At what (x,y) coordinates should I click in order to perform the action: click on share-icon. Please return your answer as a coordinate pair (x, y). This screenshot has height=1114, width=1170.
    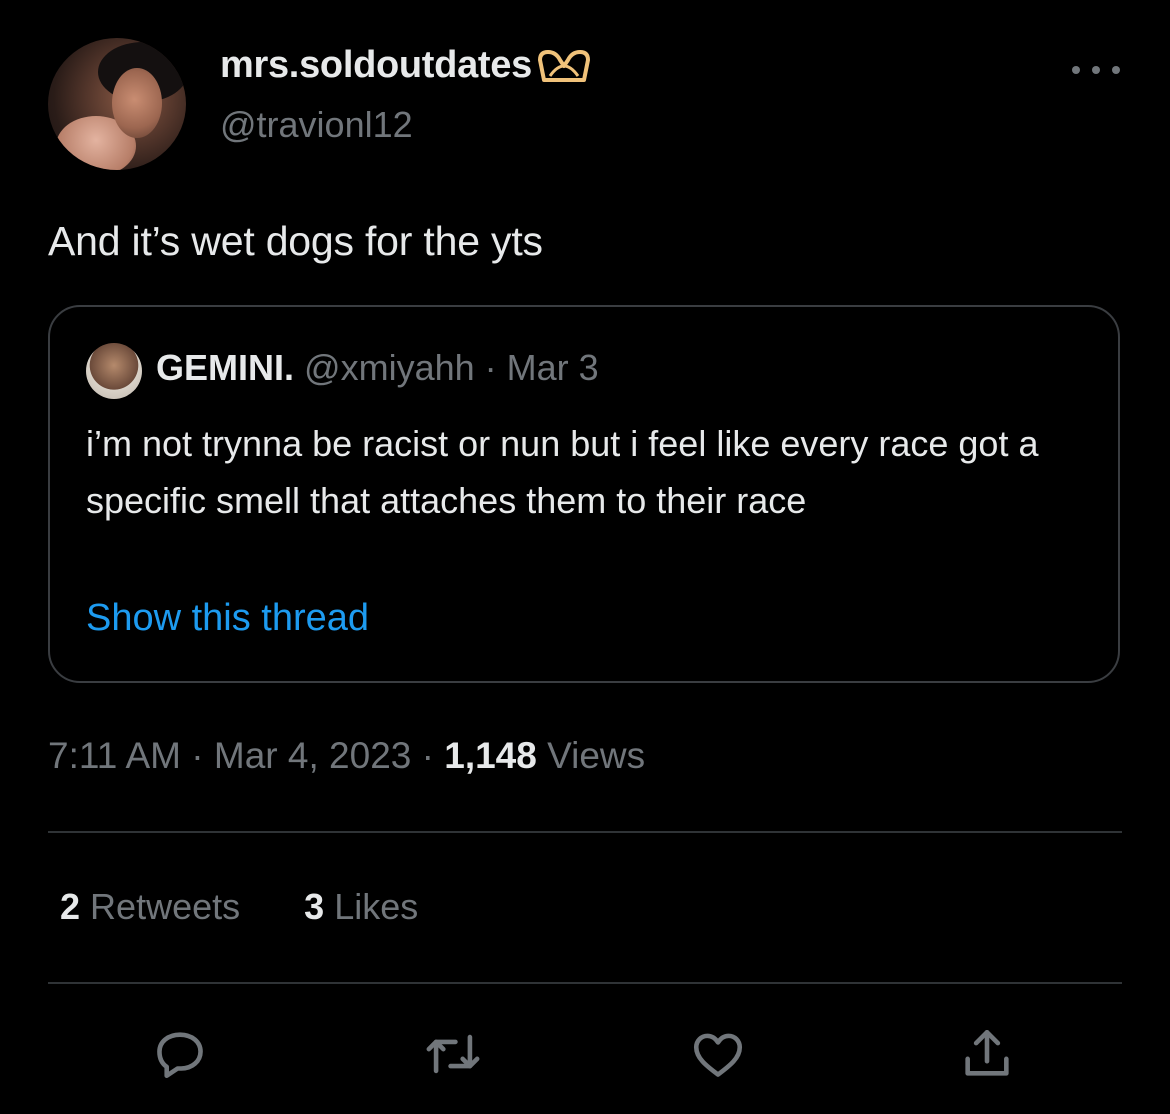
    Looking at the image, I should click on (987, 1052).